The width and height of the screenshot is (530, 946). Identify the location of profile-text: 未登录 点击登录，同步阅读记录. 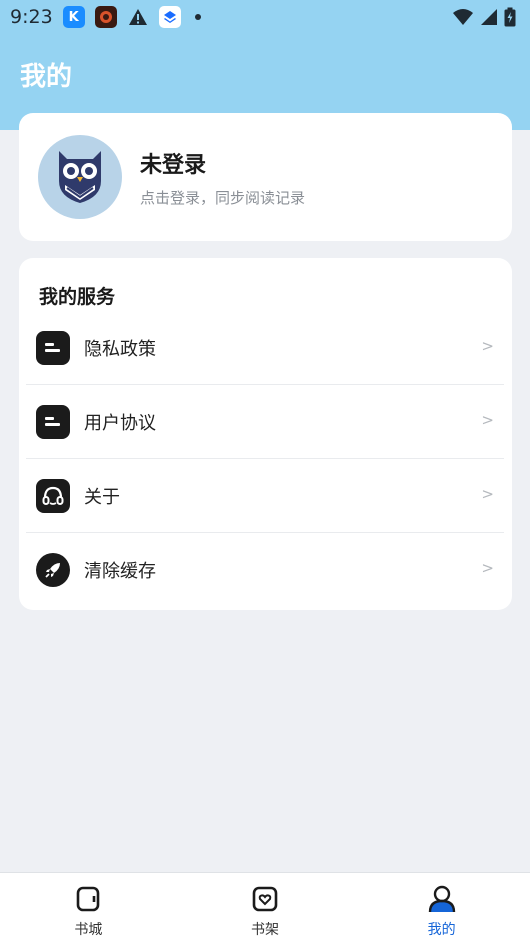
(222, 177).